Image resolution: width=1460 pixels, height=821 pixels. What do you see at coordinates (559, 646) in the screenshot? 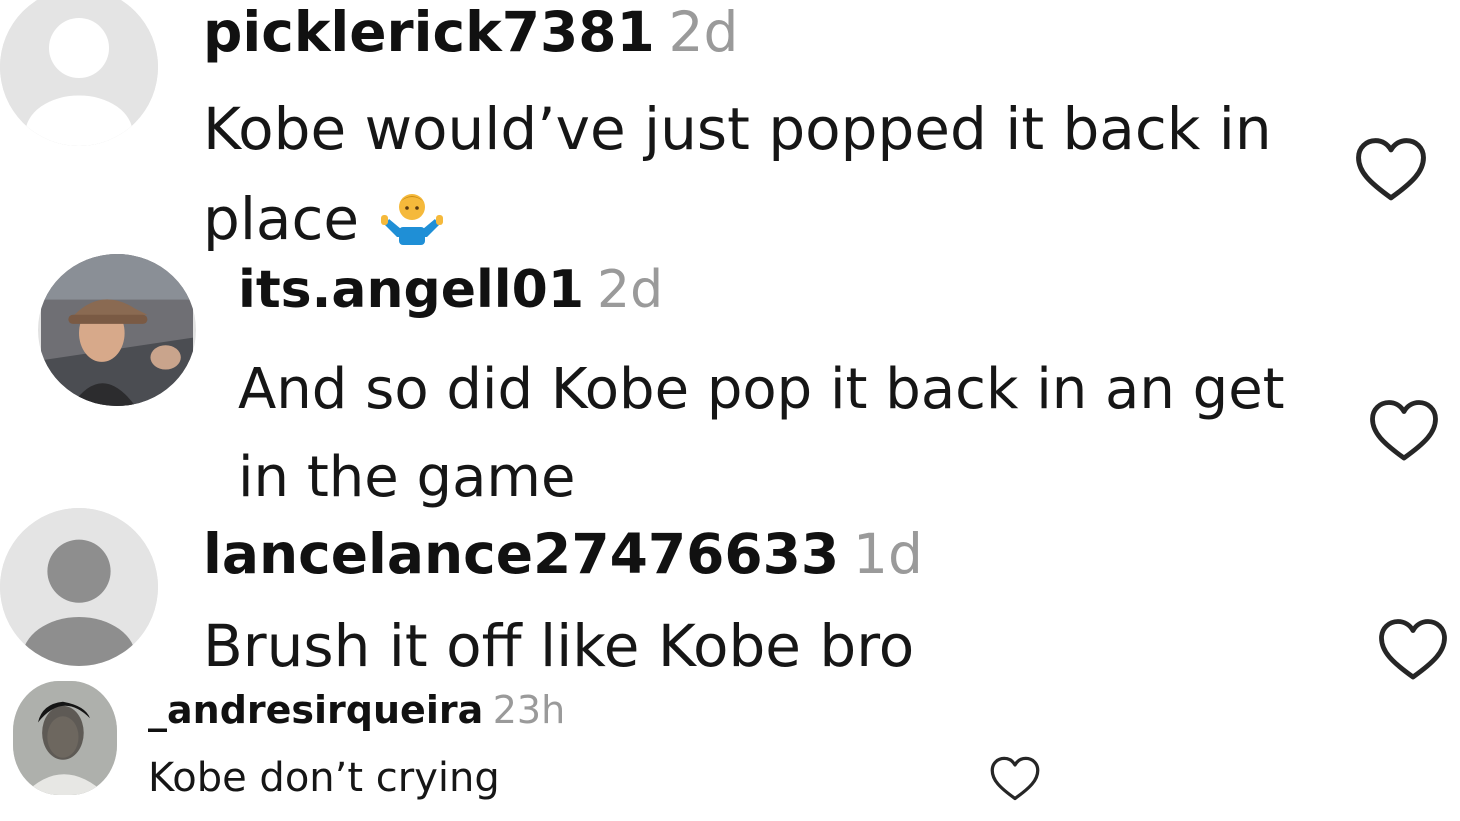
I see `comment-text: Brush it off like Kobe bro` at bounding box center [559, 646].